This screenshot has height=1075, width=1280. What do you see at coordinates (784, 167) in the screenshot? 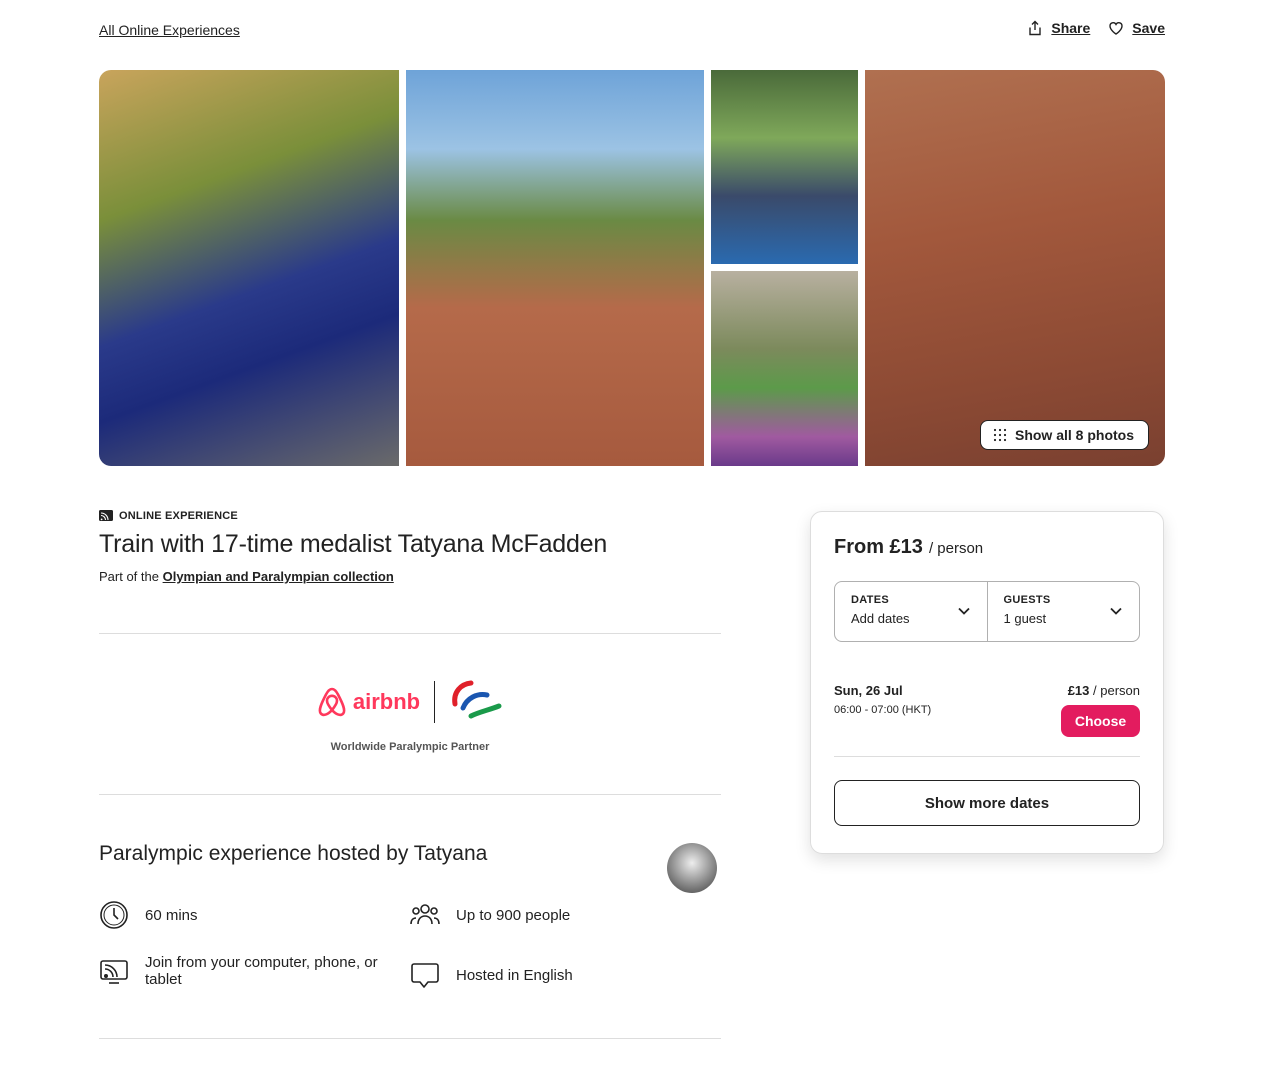
I see `photo-athlete-with-medals` at bounding box center [784, 167].